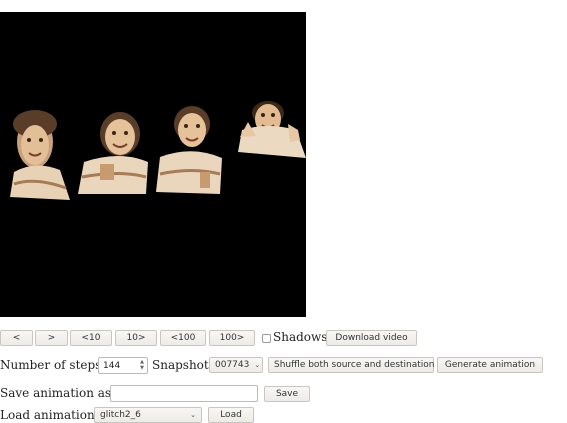 The height and width of the screenshot is (423, 567). I want to click on snapshot-value: 007743, so click(232, 365).